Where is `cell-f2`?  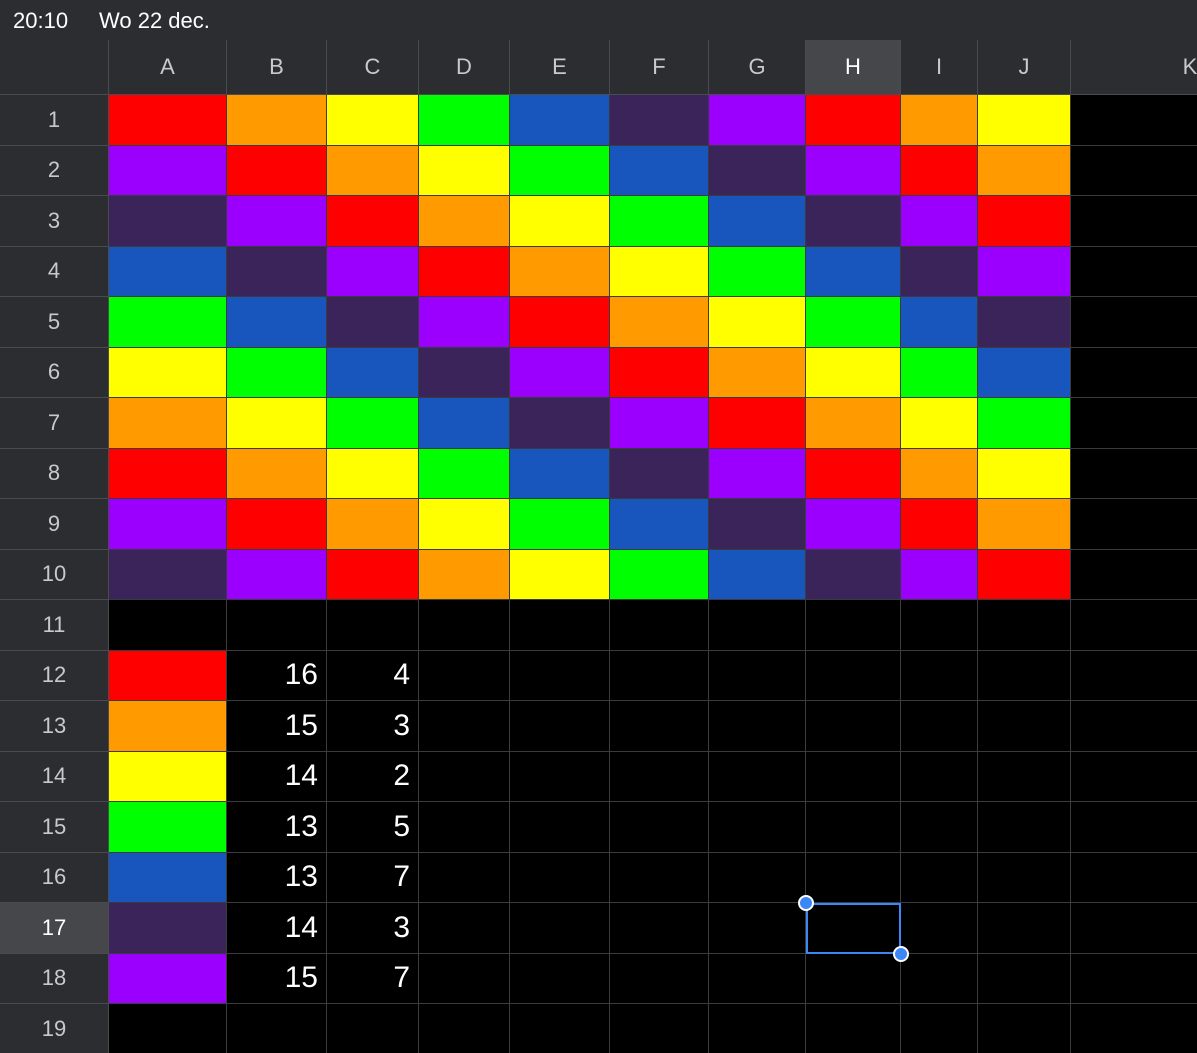 cell-f2 is located at coordinates (659, 170).